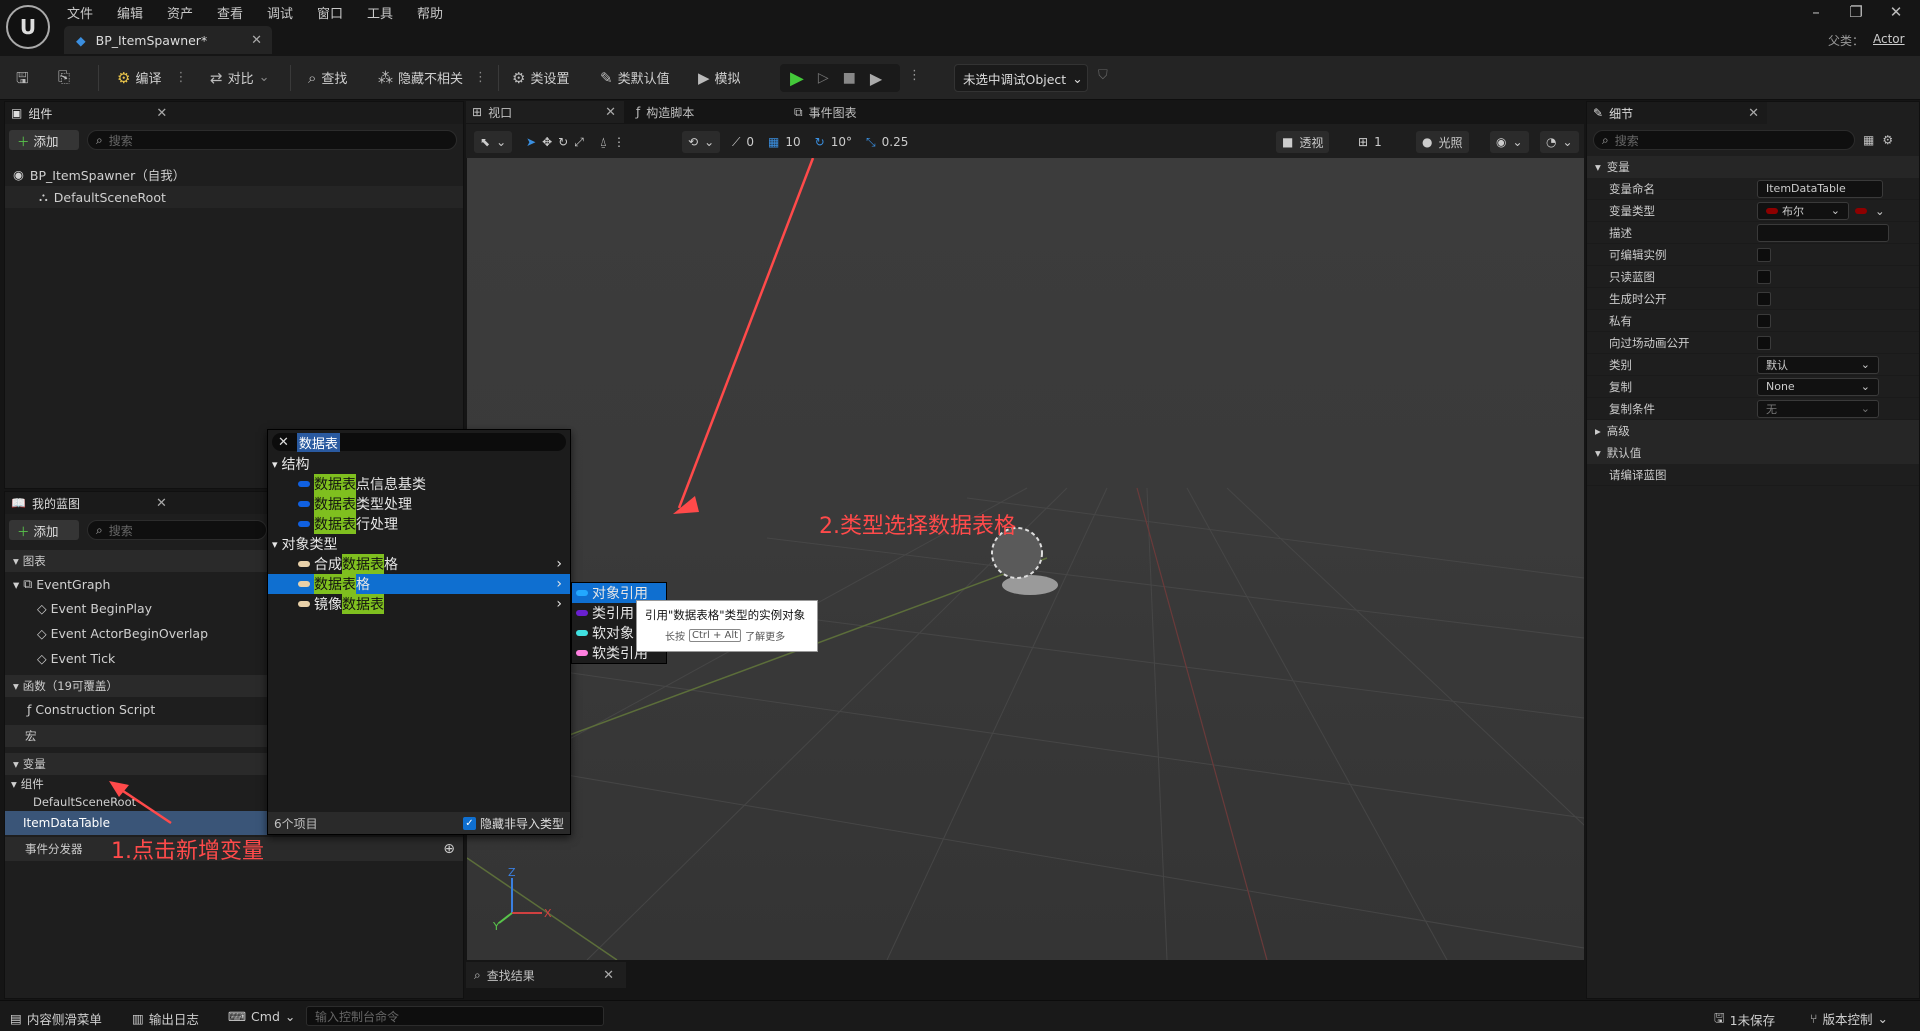  I want to click on expose-cinematics-checkbox, so click(1764, 342).